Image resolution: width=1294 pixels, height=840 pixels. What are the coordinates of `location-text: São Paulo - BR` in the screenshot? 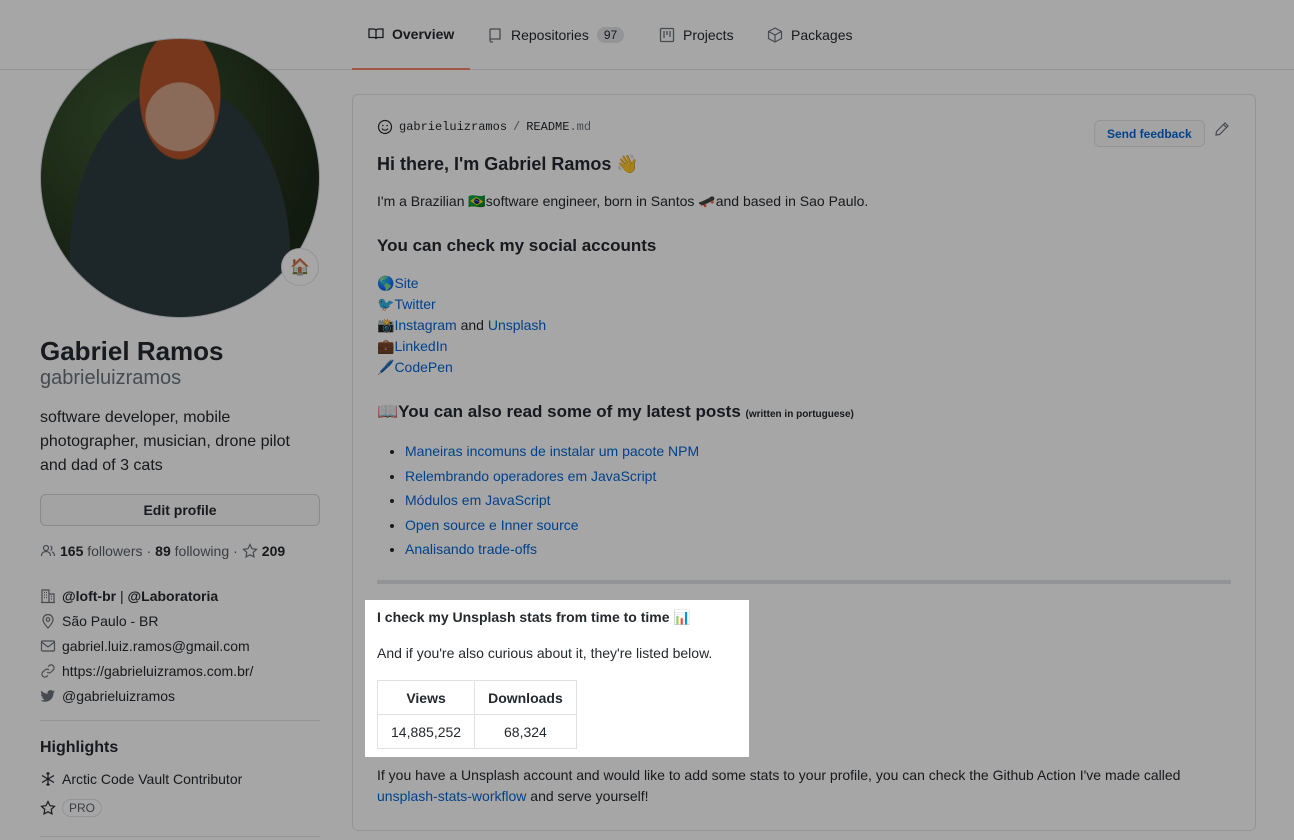 It's located at (110, 620).